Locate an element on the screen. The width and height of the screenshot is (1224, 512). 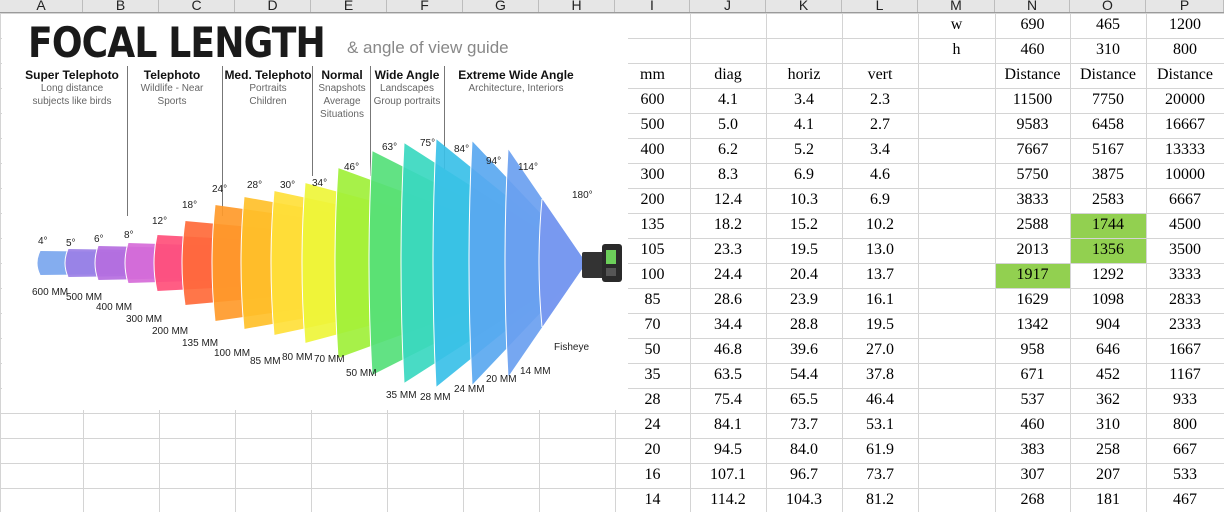
table-cell: 65.5 is located at coordinates (804, 400).